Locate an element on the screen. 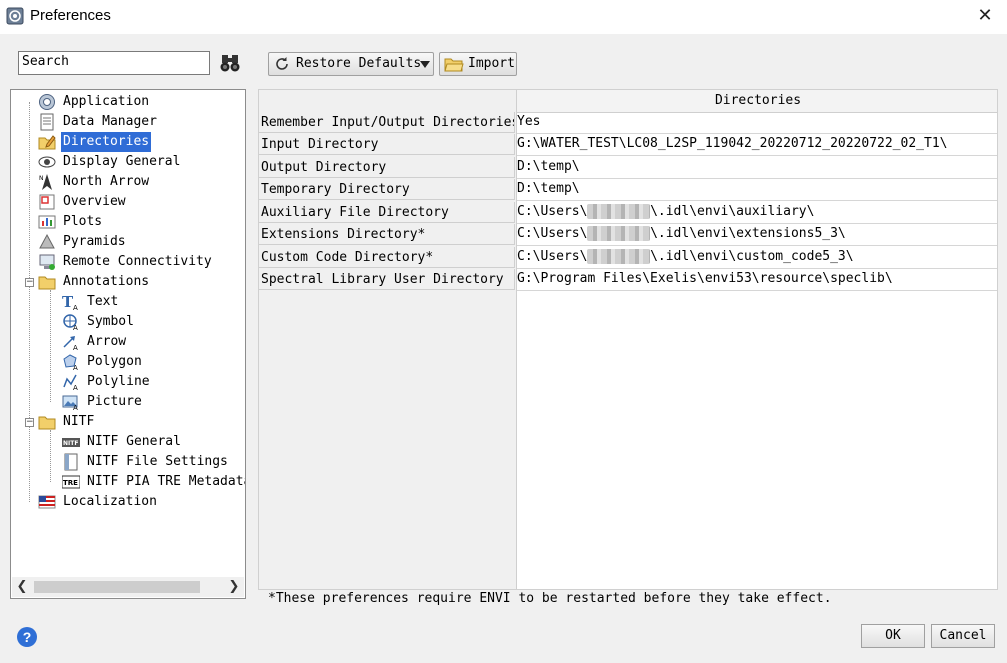 The height and width of the screenshot is (663, 1007). remote-icon is located at coordinates (47, 262).